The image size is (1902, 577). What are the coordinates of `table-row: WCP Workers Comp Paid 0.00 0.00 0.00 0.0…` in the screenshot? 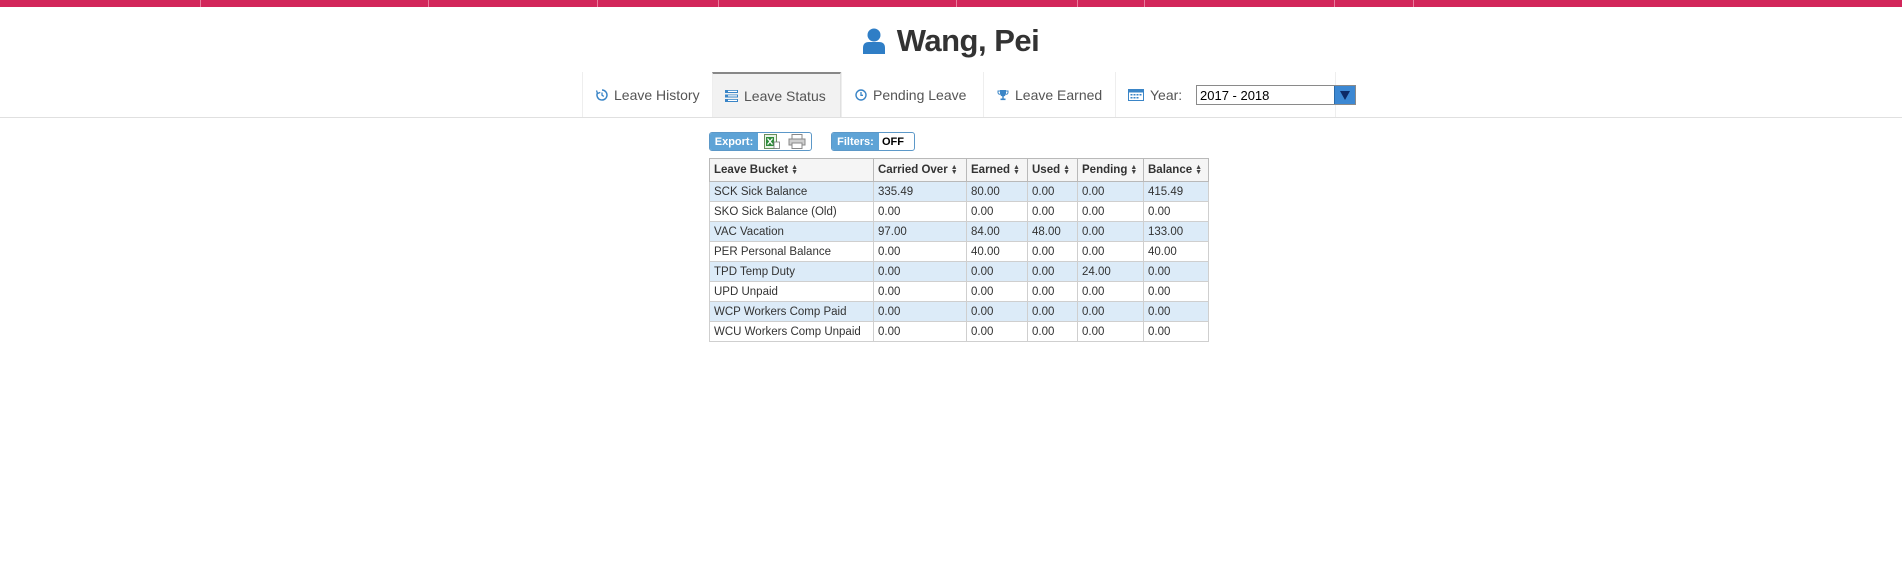 It's located at (959, 311).